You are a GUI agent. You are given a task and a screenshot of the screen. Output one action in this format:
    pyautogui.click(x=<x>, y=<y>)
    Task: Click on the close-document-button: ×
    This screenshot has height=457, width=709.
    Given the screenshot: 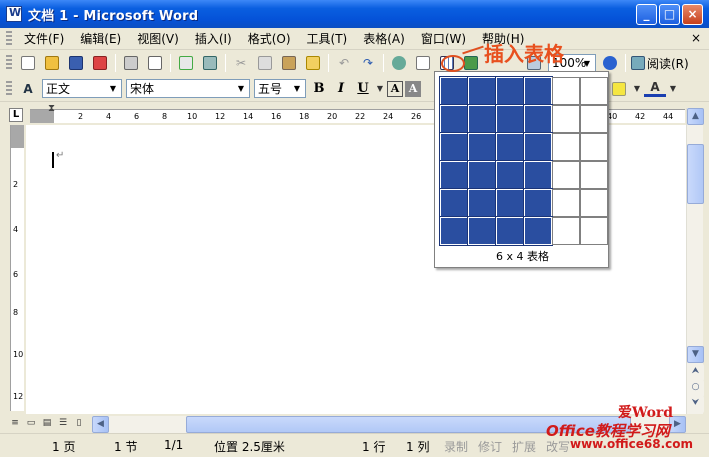 What is the action you would take?
    pyautogui.click(x=696, y=38)
    